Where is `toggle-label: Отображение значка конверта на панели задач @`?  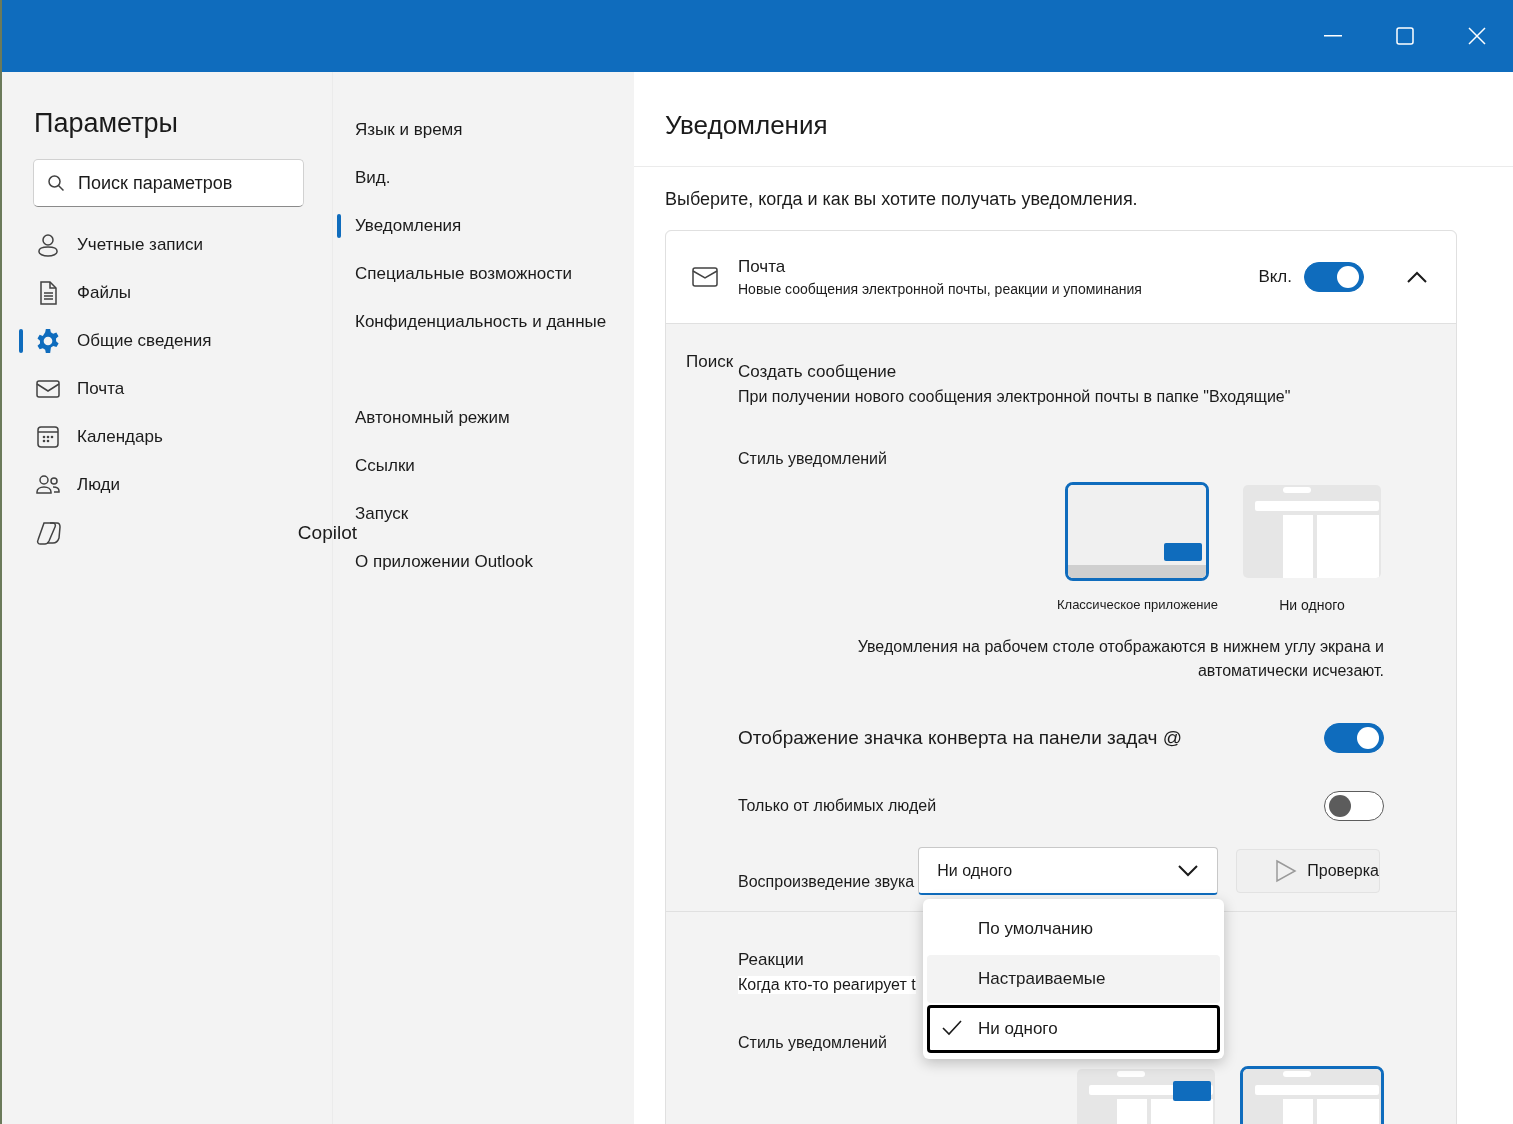
toggle-label: Отображение значка конверта на панели задач @ is located at coordinates (960, 738).